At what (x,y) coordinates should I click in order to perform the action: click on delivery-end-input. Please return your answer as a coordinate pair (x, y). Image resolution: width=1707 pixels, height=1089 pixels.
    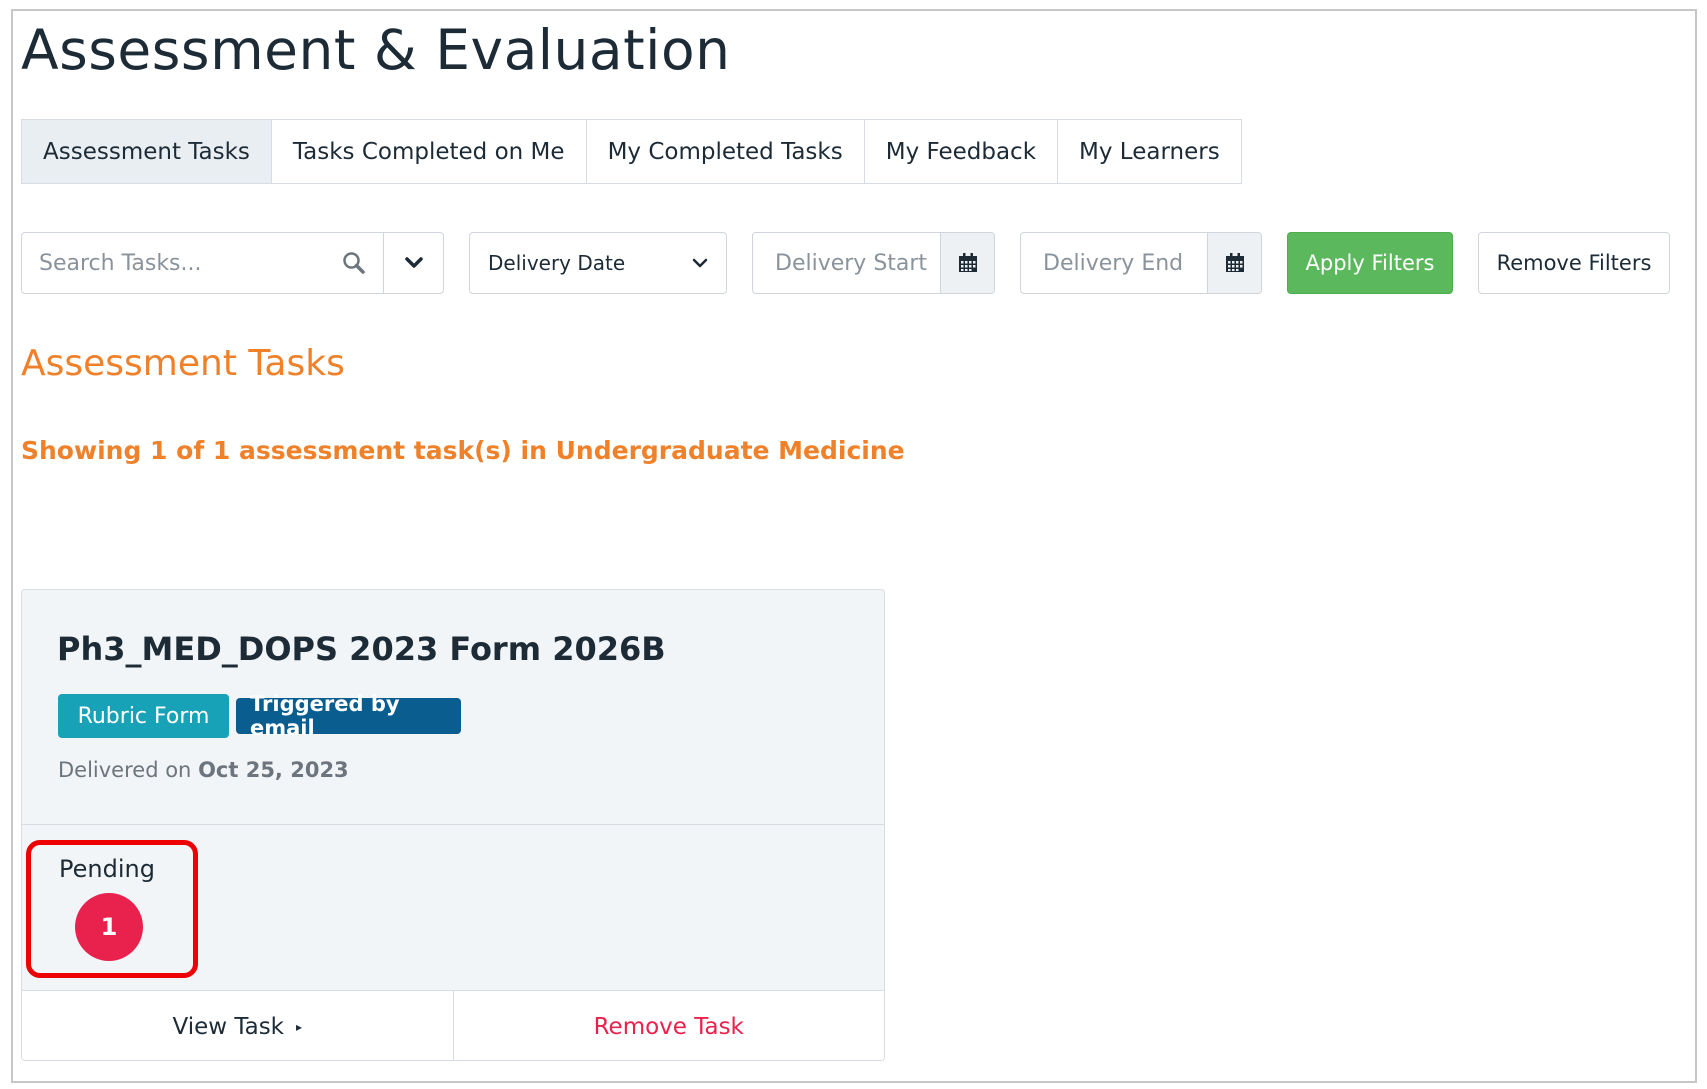
    Looking at the image, I should click on (1114, 263).